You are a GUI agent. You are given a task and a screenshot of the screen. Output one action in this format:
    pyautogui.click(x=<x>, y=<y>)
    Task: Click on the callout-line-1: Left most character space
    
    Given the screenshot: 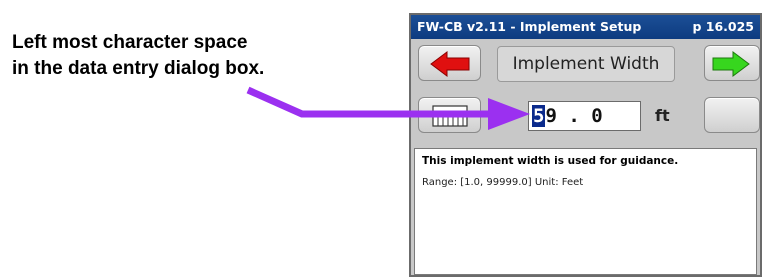 What is the action you would take?
    pyautogui.click(x=130, y=42)
    